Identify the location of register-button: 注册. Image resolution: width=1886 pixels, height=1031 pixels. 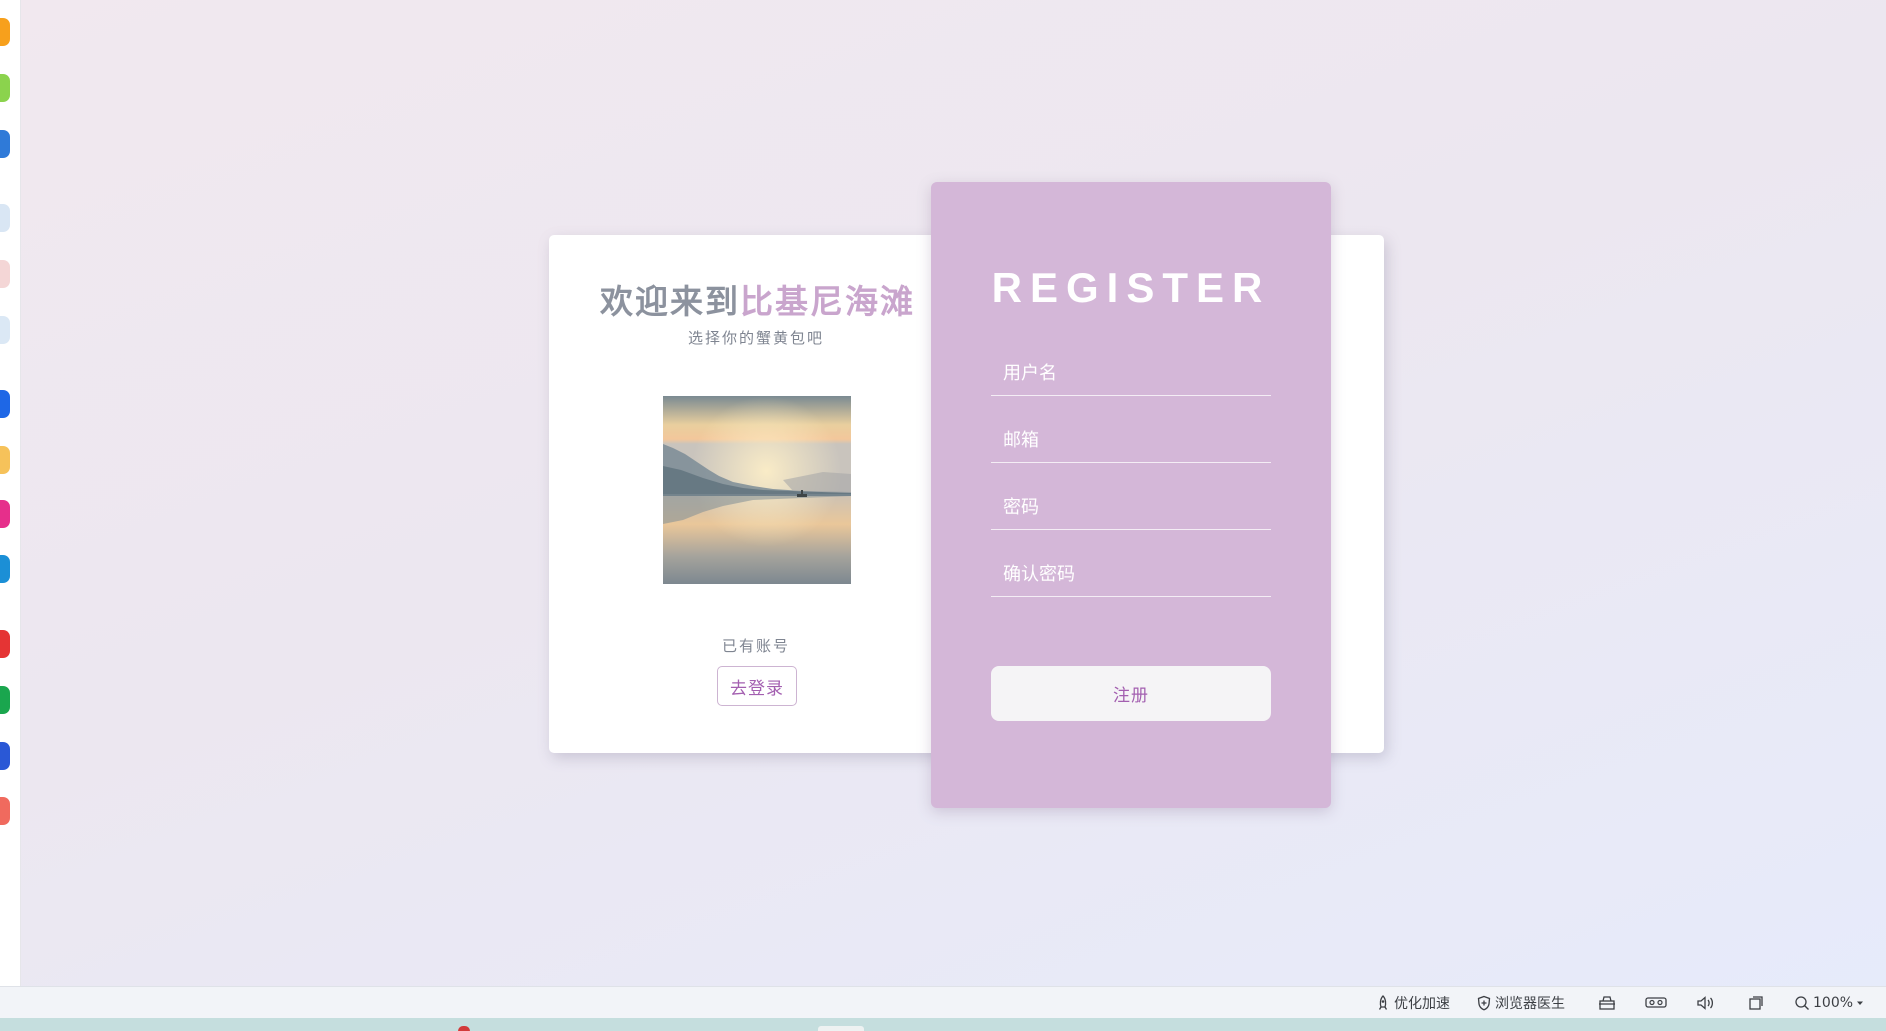
(1131, 693).